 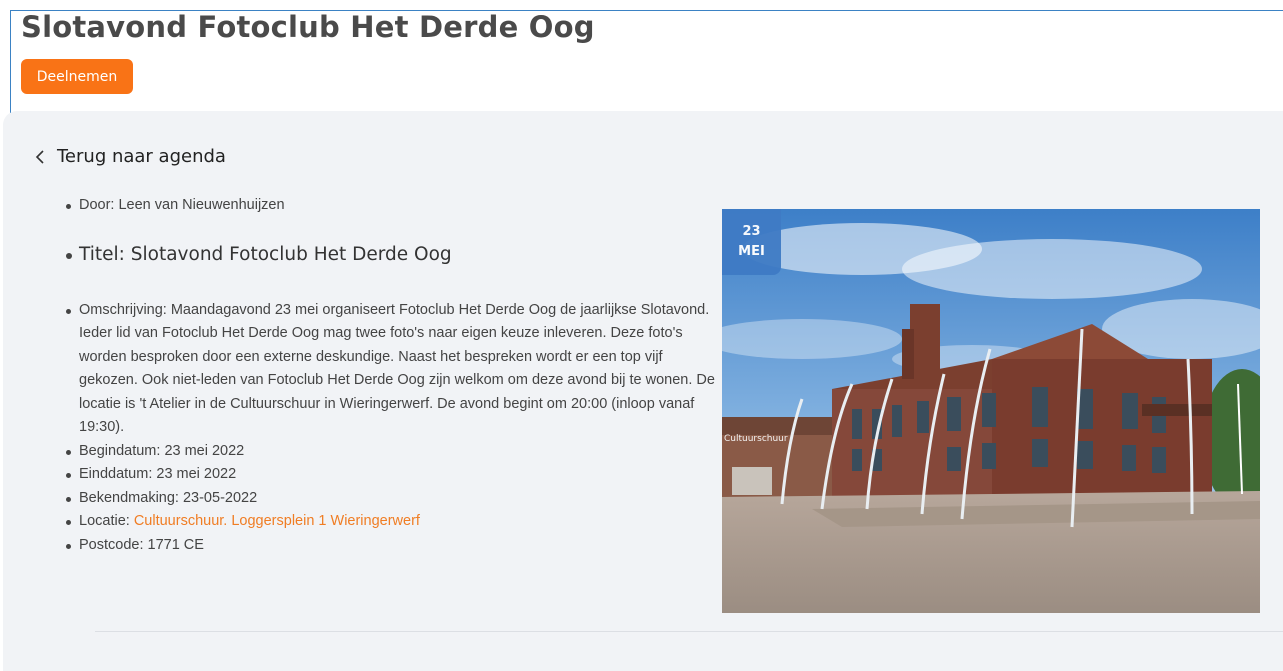 What do you see at coordinates (392, 546) in the screenshot?
I see `postcode-item: Postcode: 1771 CE` at bounding box center [392, 546].